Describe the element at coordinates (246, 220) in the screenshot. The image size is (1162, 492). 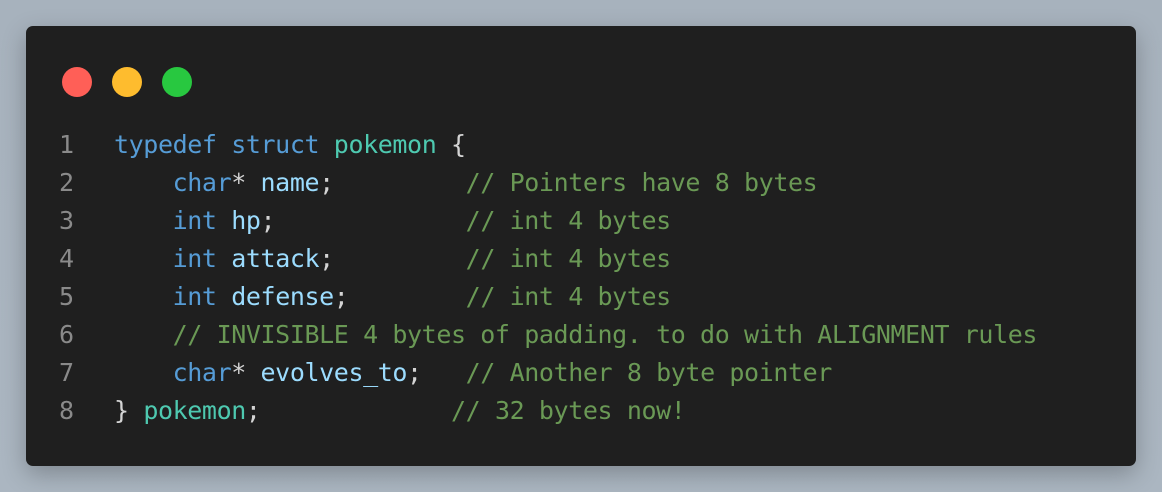
I see `code-token: hp` at that location.